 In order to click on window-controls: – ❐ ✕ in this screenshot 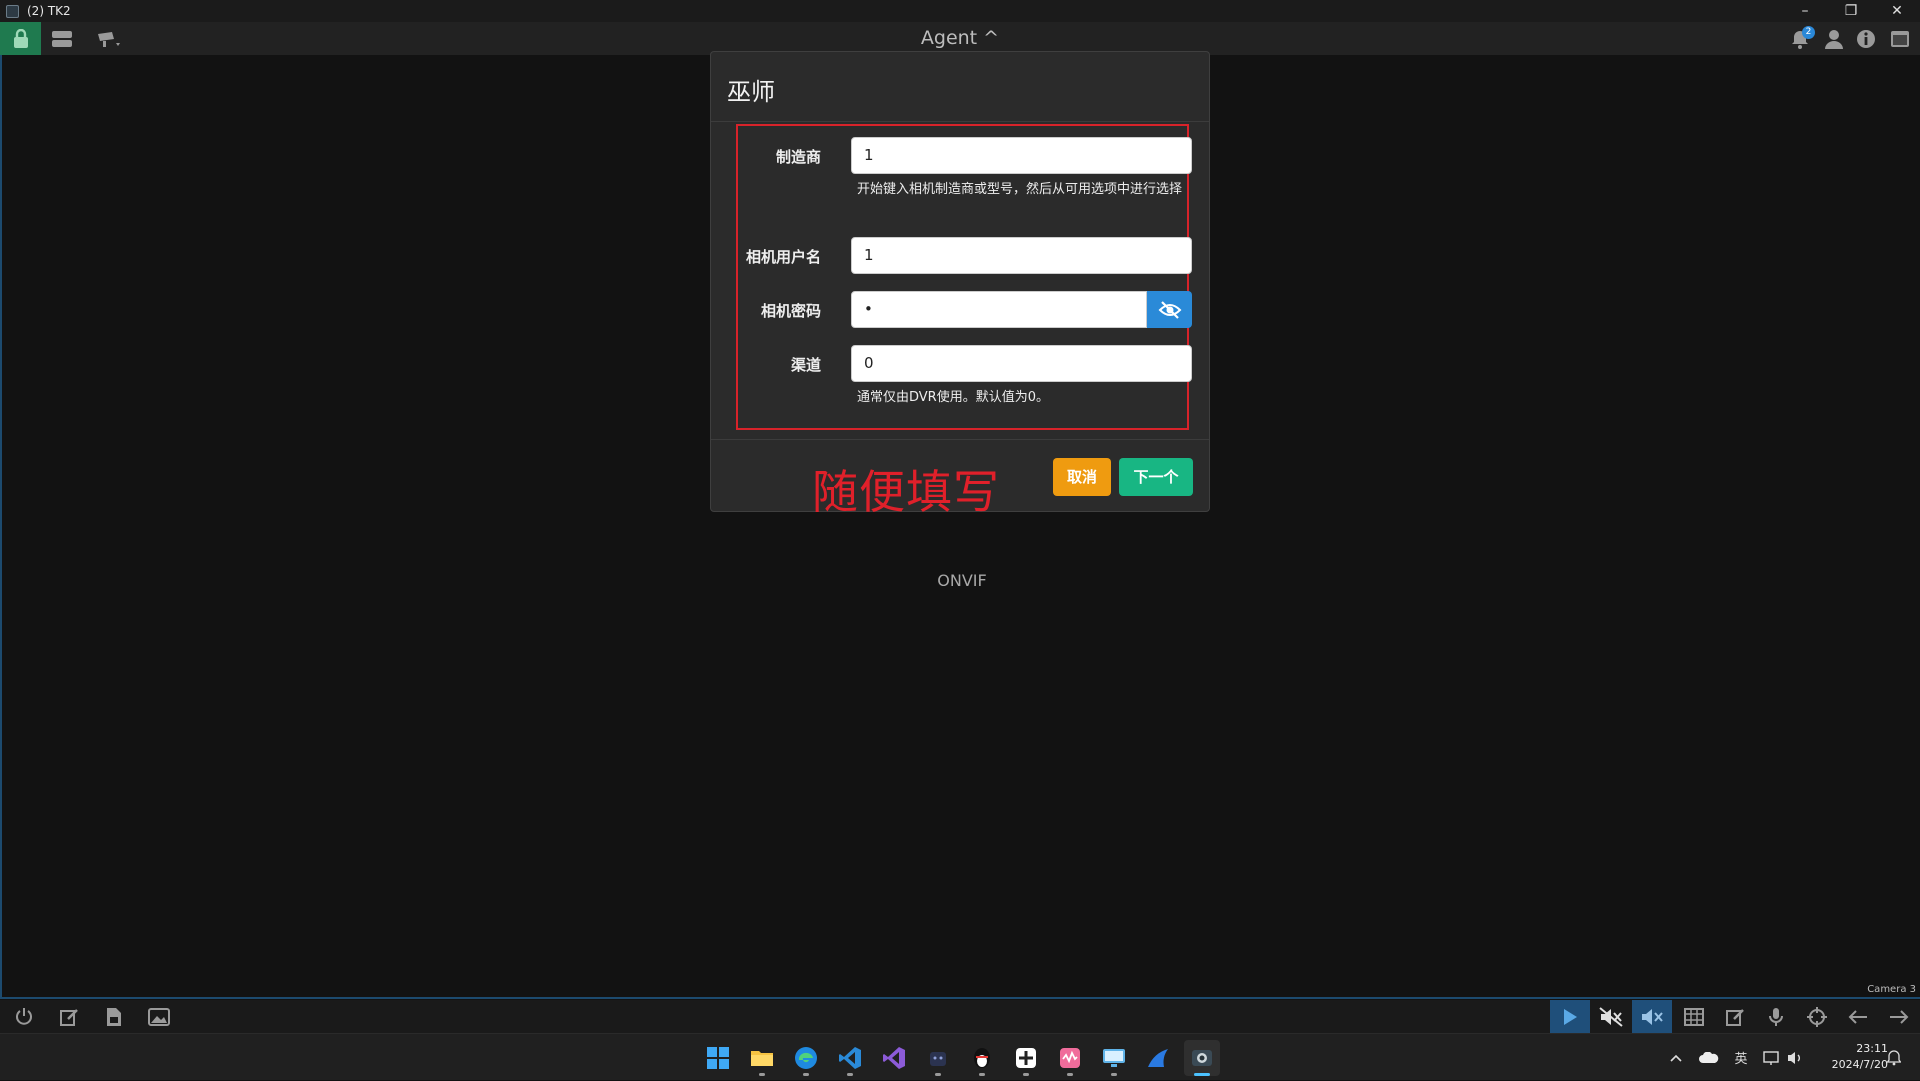, I will do `click(1851, 11)`.